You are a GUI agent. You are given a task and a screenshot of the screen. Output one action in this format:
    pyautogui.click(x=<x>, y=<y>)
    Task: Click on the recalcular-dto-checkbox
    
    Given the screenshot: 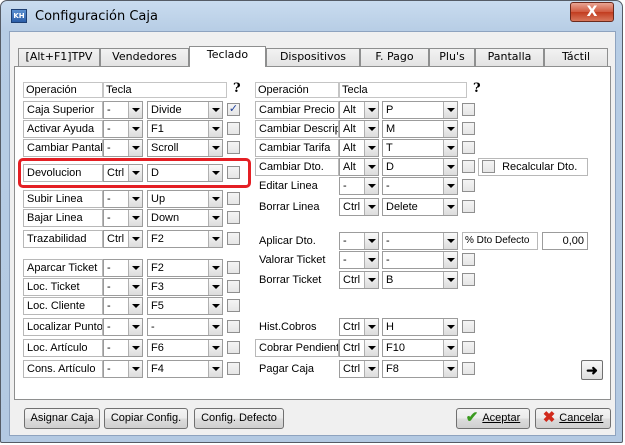 What is the action you would take?
    pyautogui.click(x=488, y=166)
    